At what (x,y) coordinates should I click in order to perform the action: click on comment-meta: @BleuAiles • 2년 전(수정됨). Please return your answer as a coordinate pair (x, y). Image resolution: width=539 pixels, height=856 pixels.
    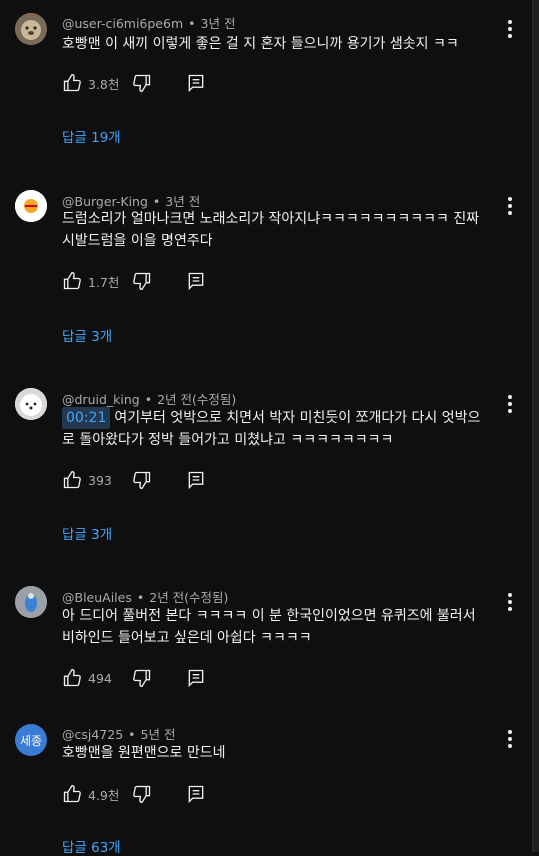
    Looking at the image, I should click on (145, 596).